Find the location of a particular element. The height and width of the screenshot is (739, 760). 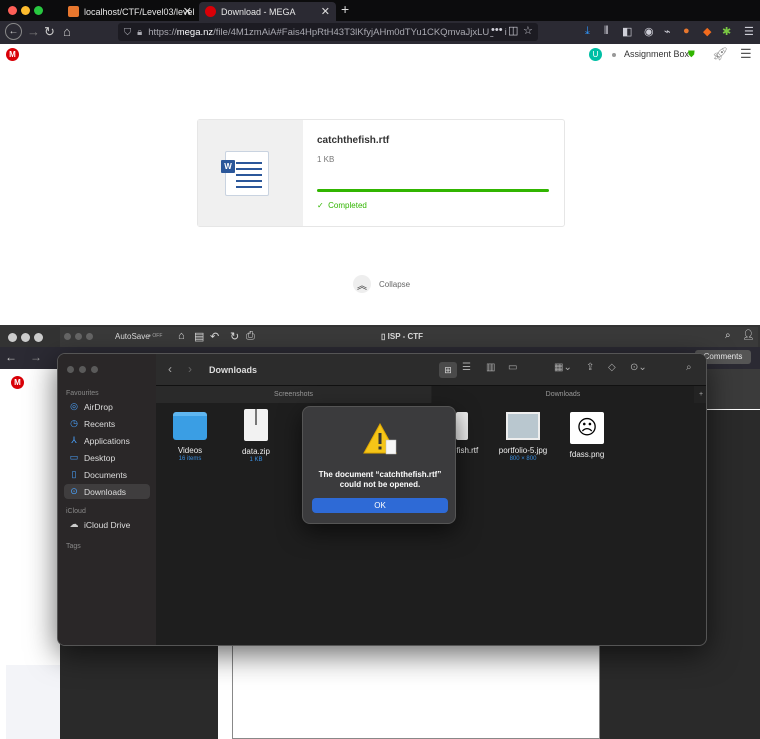

gallery-view-icon: ▭ is located at coordinates (512, 367).